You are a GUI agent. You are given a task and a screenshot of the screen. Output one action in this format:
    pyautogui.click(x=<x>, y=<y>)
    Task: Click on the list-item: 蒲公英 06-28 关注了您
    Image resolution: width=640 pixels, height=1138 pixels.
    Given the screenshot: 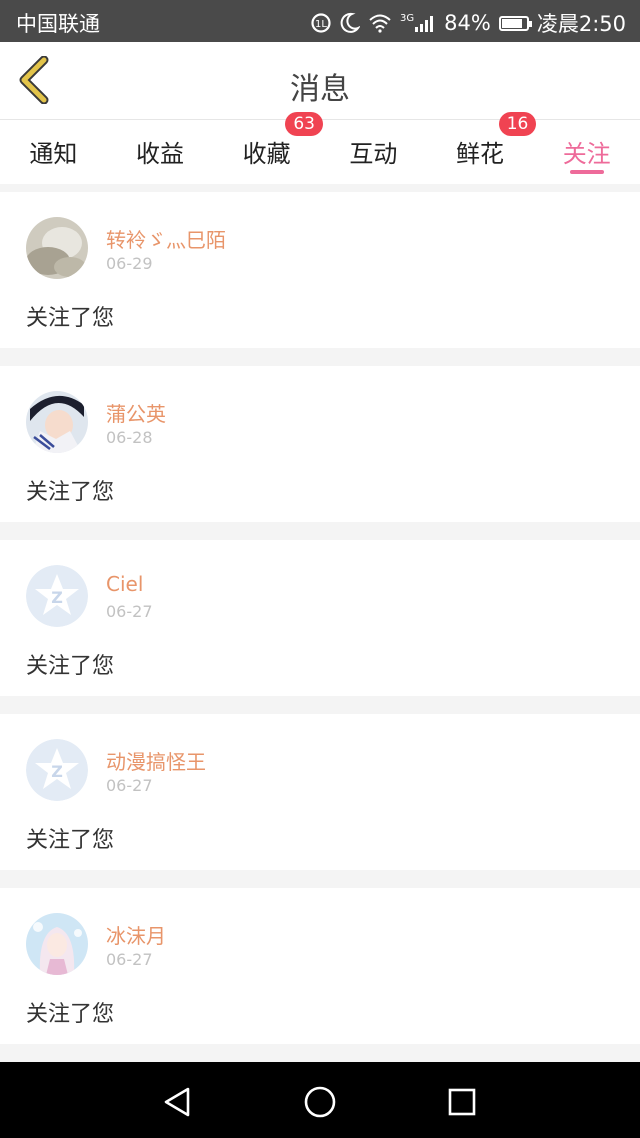 What is the action you would take?
    pyautogui.click(x=320, y=444)
    